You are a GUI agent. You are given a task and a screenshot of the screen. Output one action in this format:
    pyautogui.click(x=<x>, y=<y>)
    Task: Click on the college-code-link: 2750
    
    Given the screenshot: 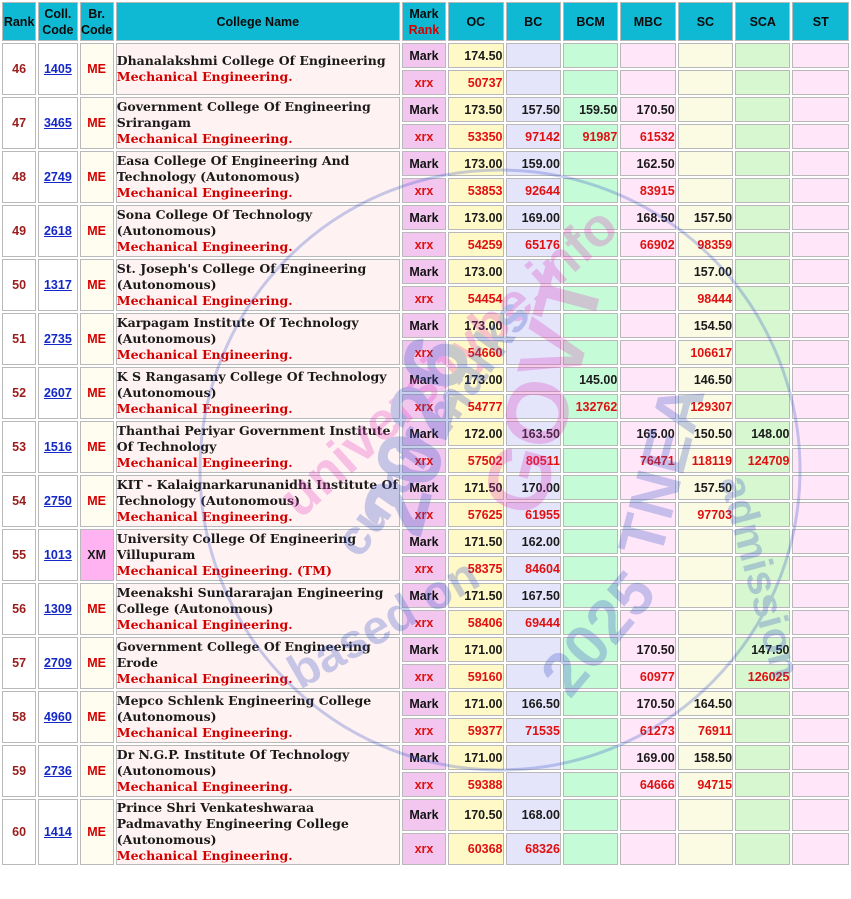 What is the action you would take?
    pyautogui.click(x=58, y=501)
    